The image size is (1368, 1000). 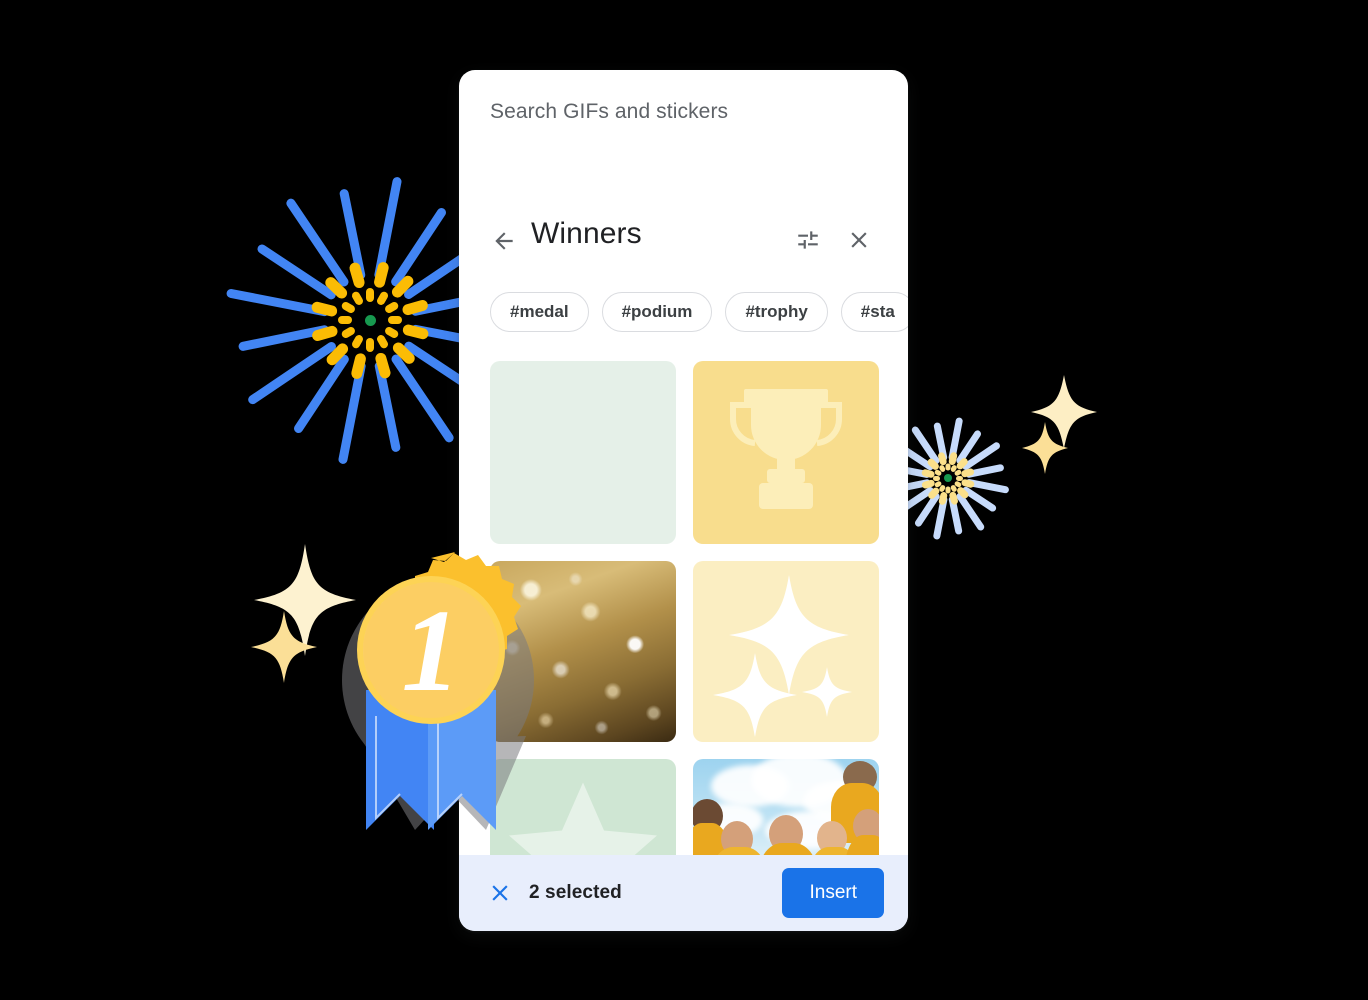 I want to click on tile-sparkles, so click(x=786, y=651).